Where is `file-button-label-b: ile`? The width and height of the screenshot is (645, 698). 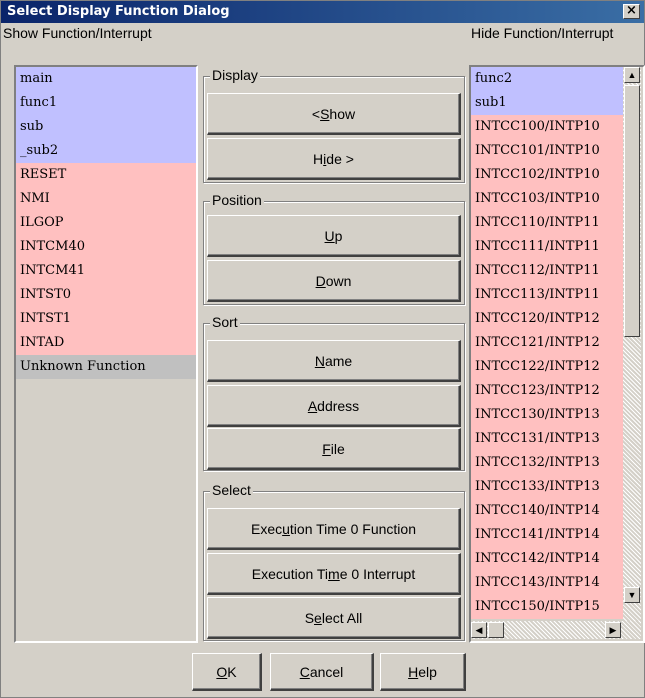 file-button-label-b: ile is located at coordinates (337, 448).